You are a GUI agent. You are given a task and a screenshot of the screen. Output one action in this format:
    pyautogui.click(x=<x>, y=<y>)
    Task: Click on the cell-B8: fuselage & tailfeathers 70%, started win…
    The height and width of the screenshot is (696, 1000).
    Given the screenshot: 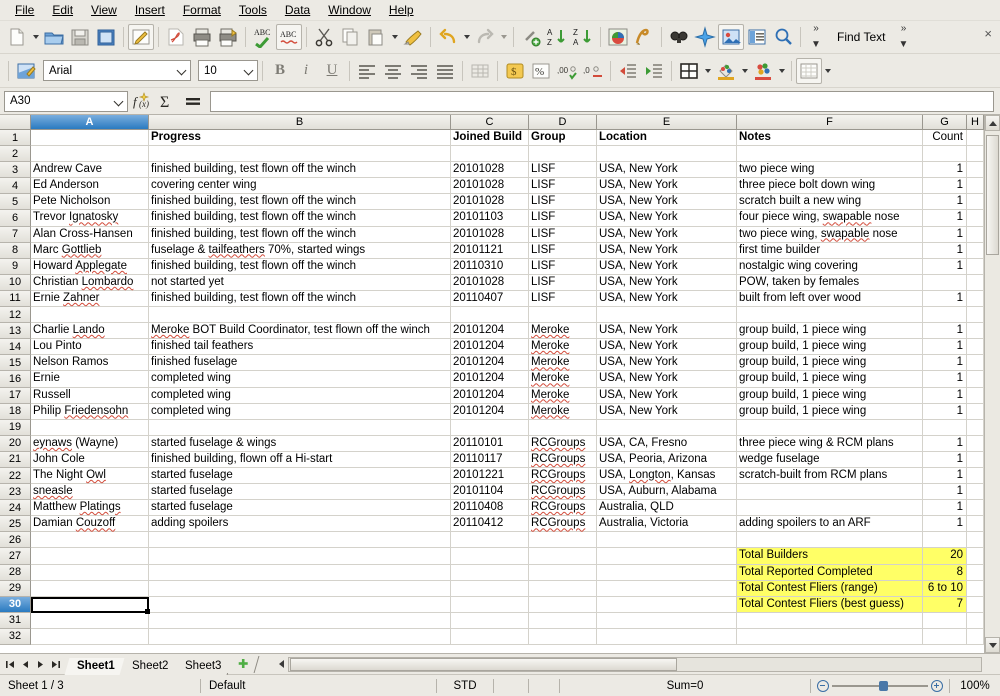 What is the action you would take?
    pyautogui.click(x=300, y=250)
    